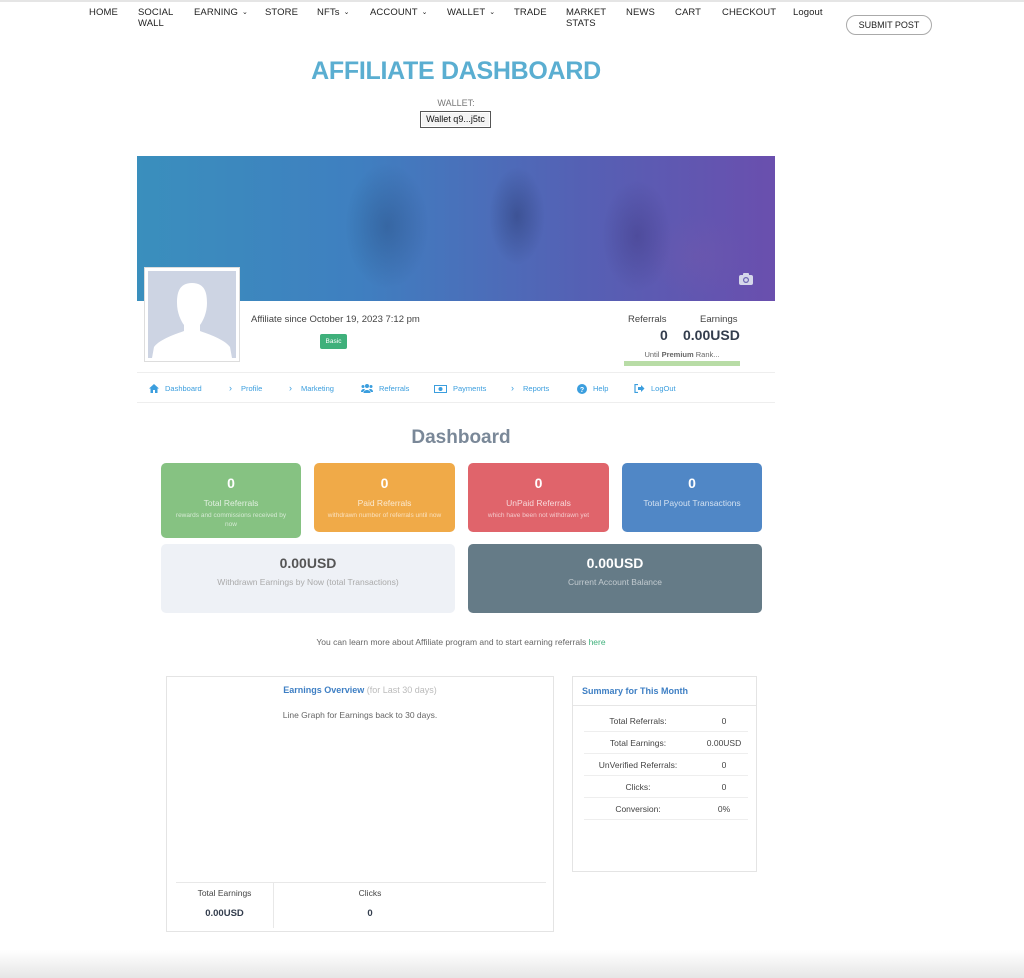 The image size is (1024, 978). I want to click on title-main: Earnings Overview, so click(324, 690).